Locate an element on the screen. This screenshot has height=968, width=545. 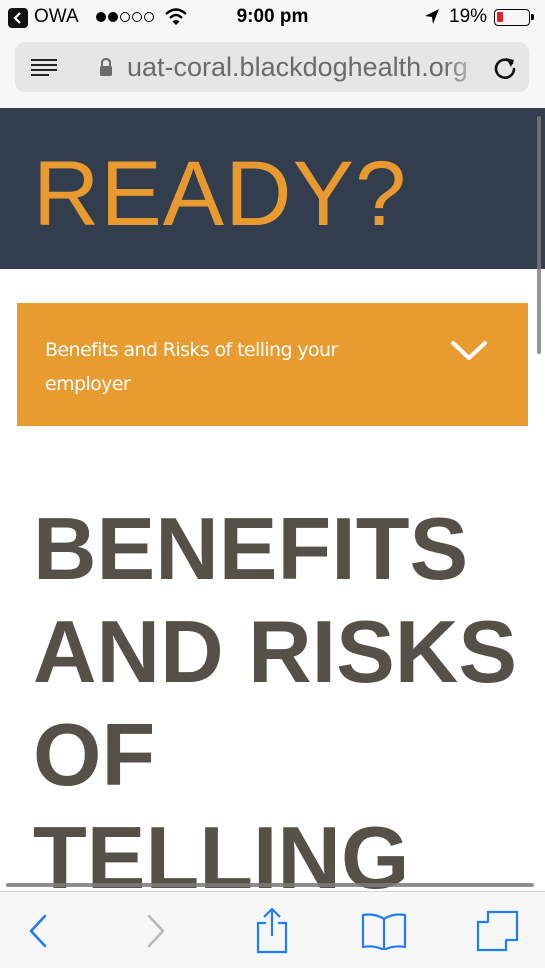
tabs-button is located at coordinates (497, 930).